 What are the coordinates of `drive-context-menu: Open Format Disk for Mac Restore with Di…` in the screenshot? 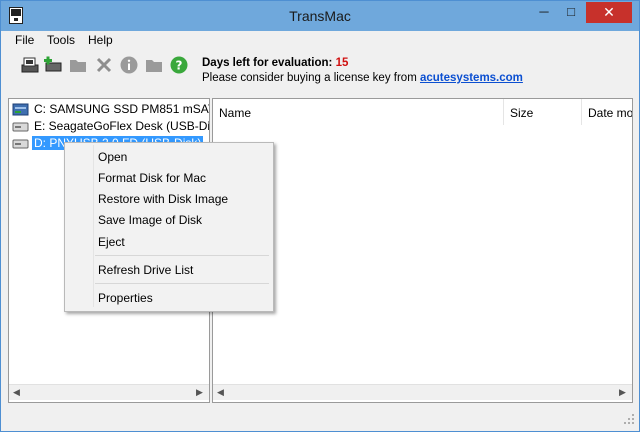 It's located at (169, 227).